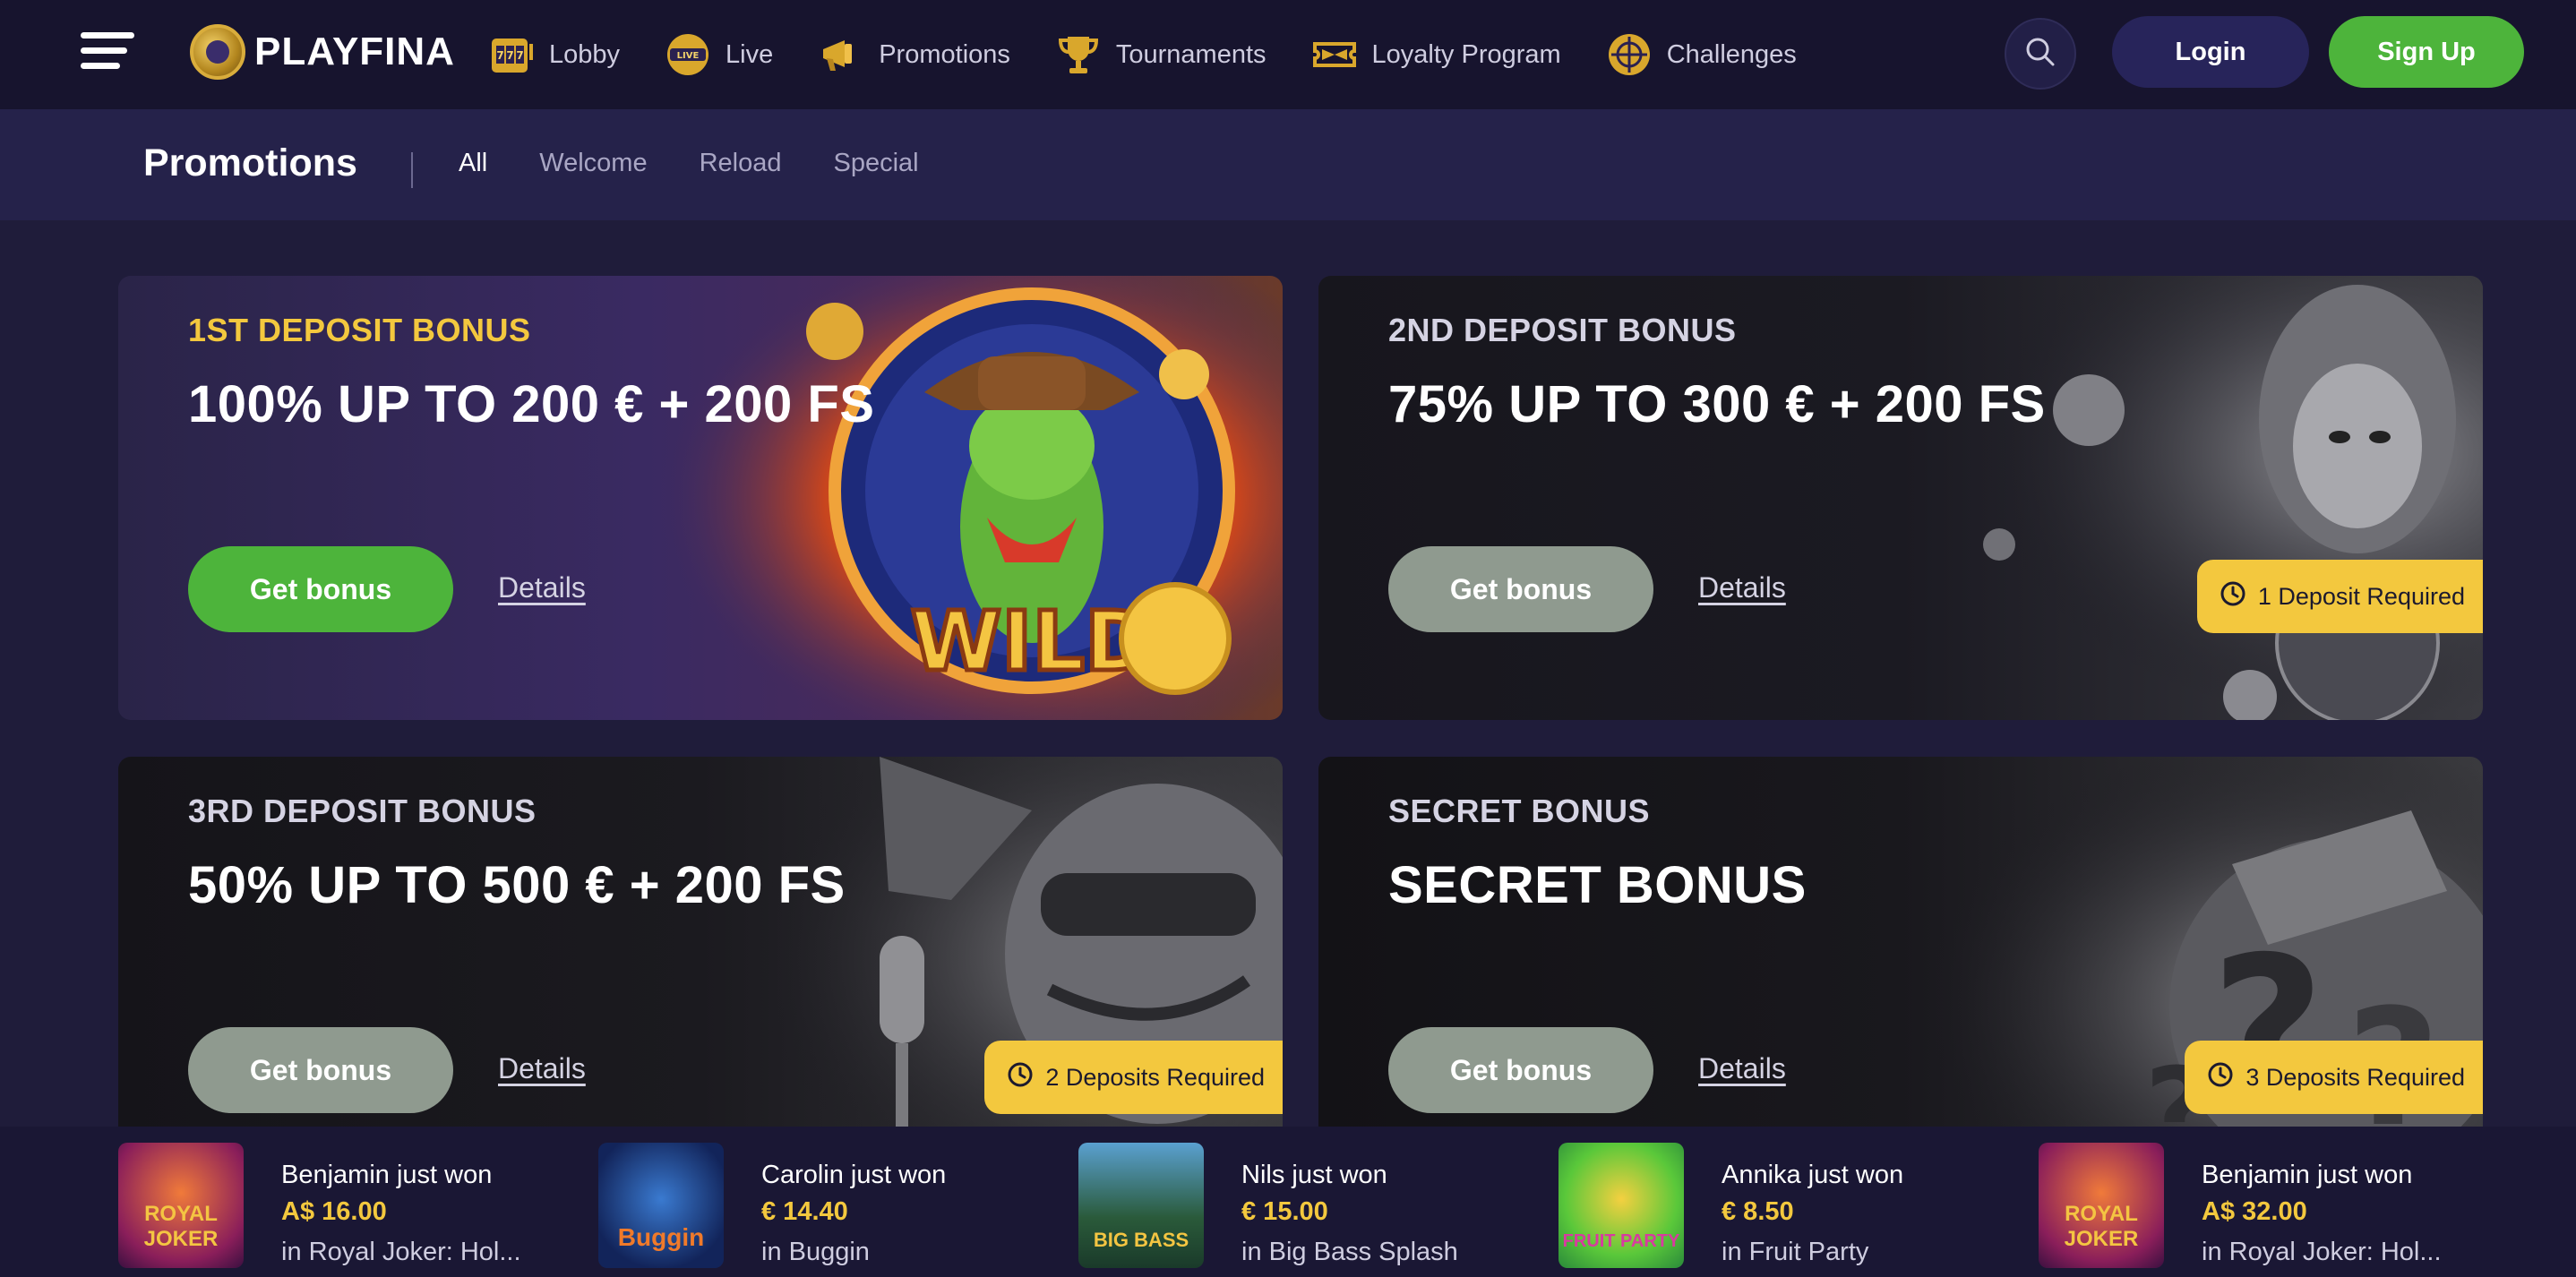 This screenshot has height=1277, width=2576. I want to click on wild-cactus-artwork: WILD, so click(969, 498).